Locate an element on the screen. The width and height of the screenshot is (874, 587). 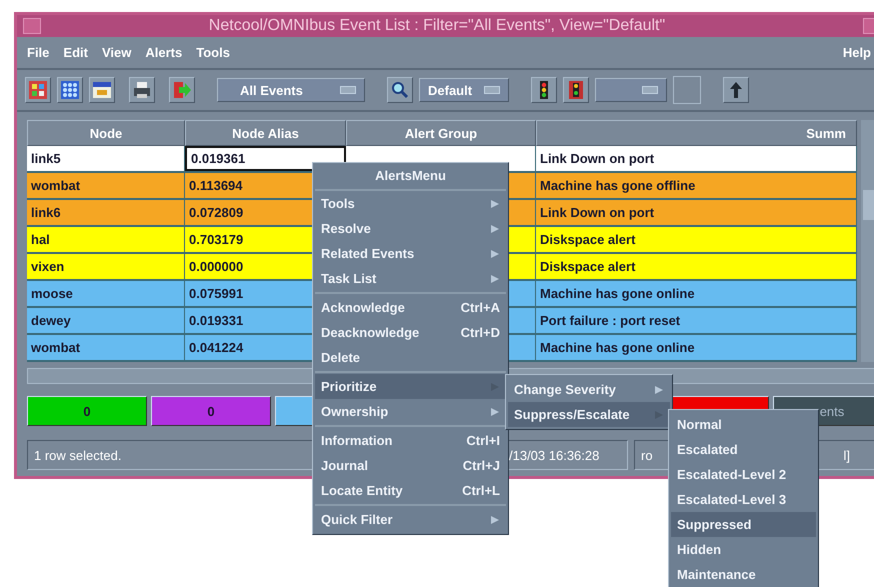
table-cell: link6 is located at coordinates (106, 212).